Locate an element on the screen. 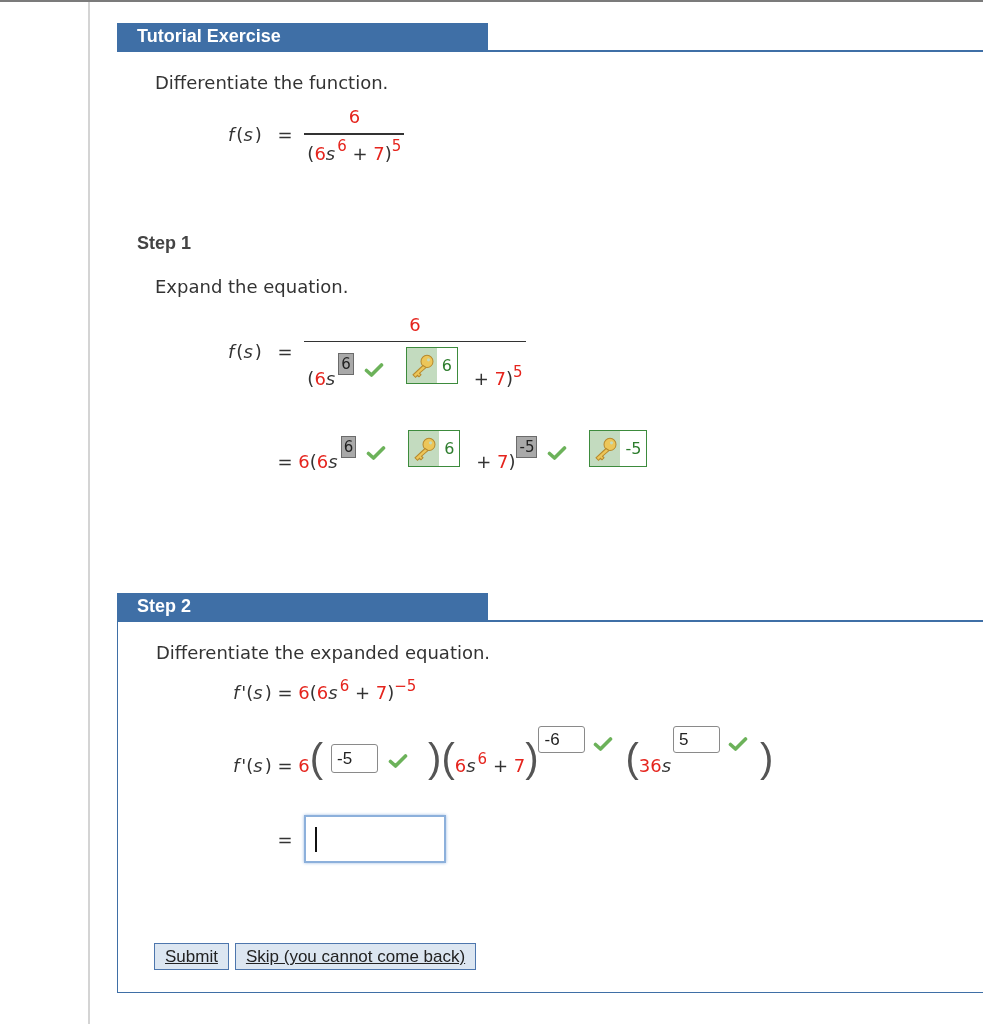 This screenshot has height=1024, width=983. equation-text: = 6(6s is located at coordinates (307, 462).